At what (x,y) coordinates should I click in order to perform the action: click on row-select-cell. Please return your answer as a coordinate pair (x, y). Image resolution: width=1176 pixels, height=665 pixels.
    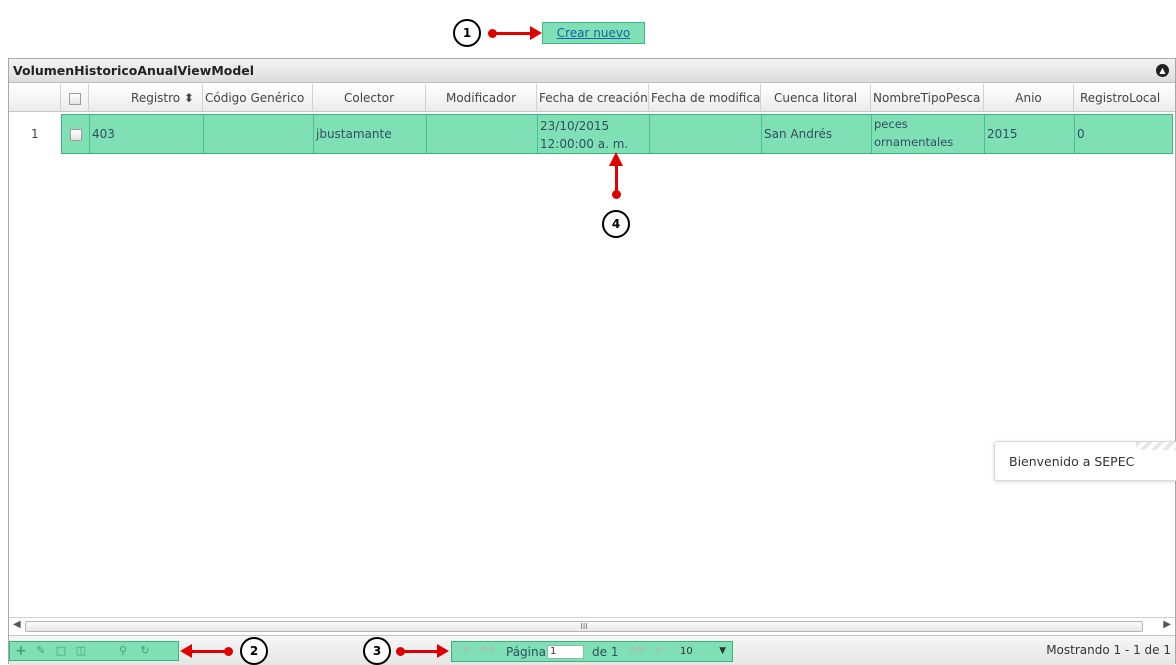
    Looking at the image, I should click on (76, 134).